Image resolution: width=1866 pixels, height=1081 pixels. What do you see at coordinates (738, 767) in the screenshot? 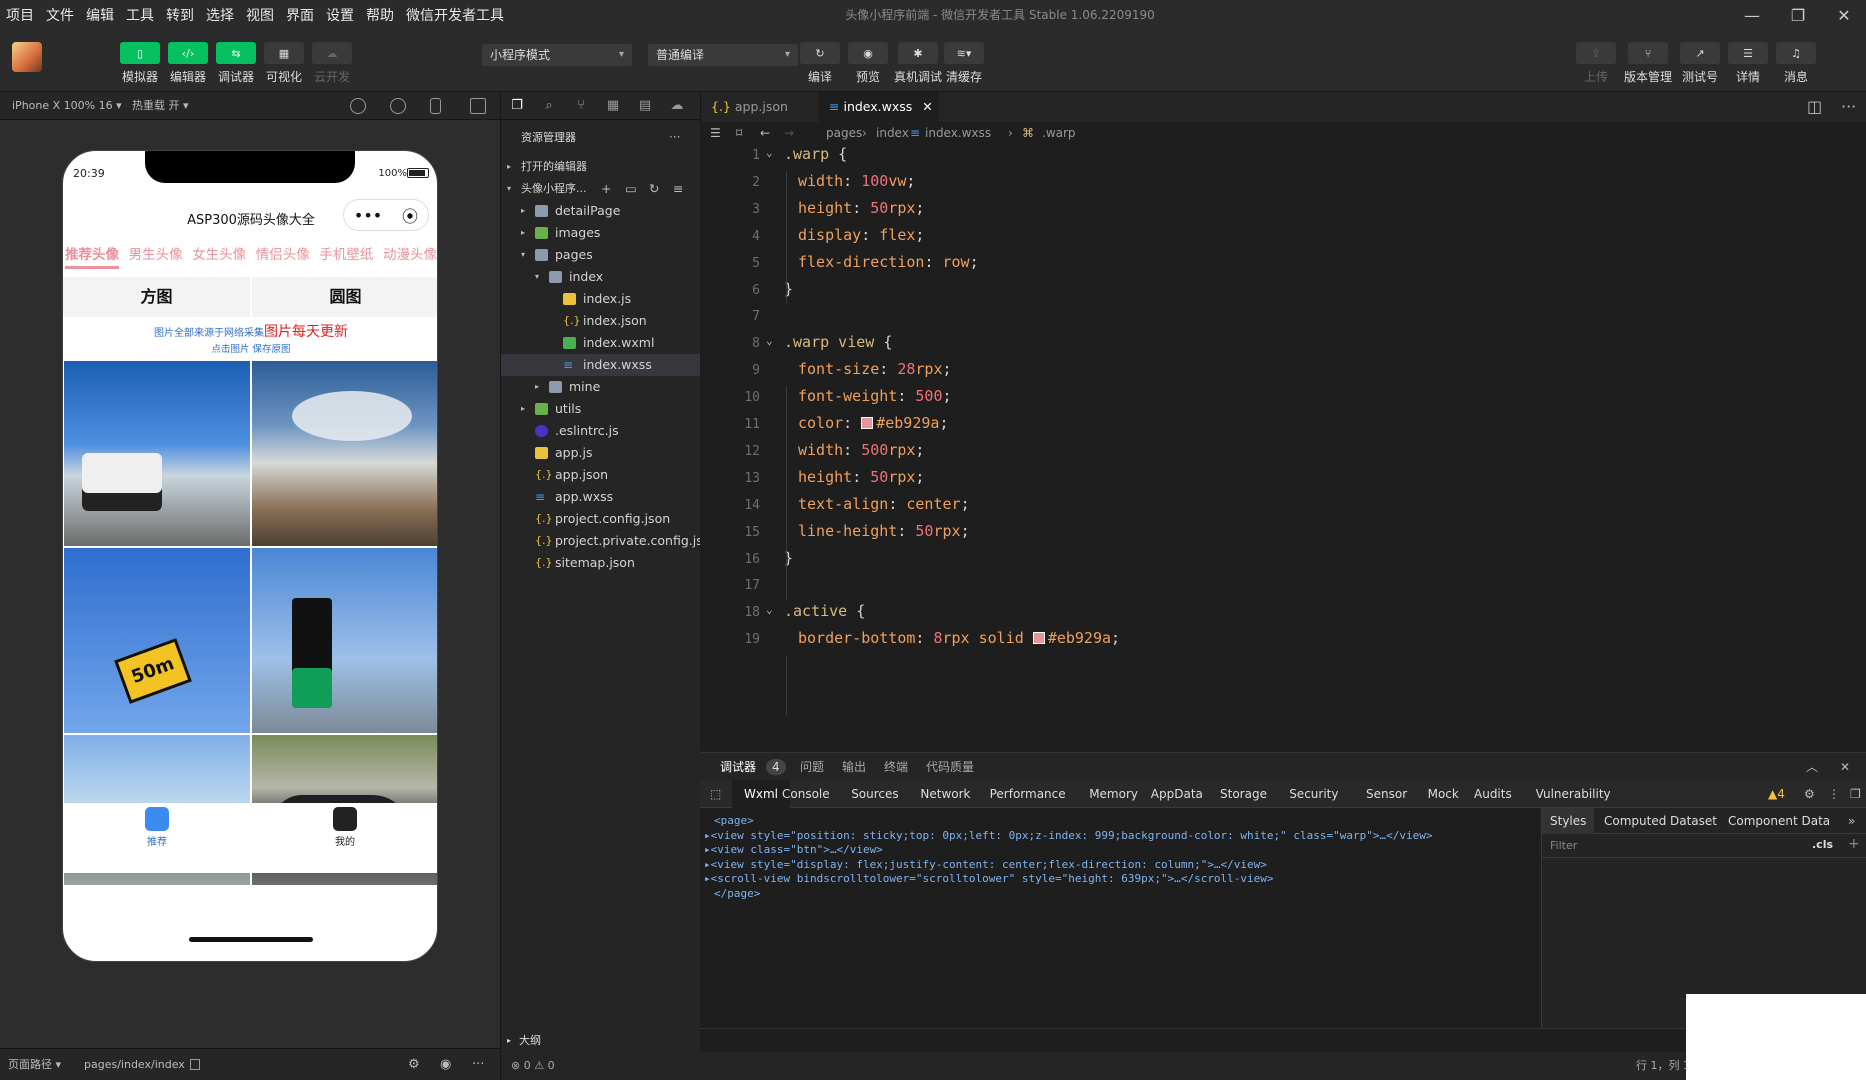
I see `tab-debugger: 调试器` at bounding box center [738, 767].